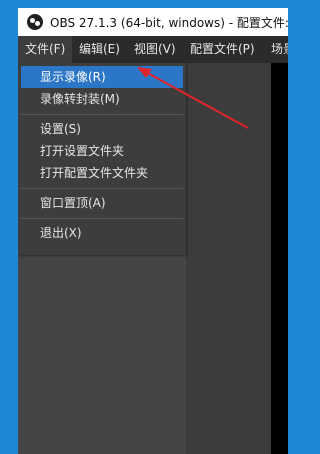 The height and width of the screenshot is (454, 320). I want to click on menu-item-label: 设置(S), so click(60, 129).